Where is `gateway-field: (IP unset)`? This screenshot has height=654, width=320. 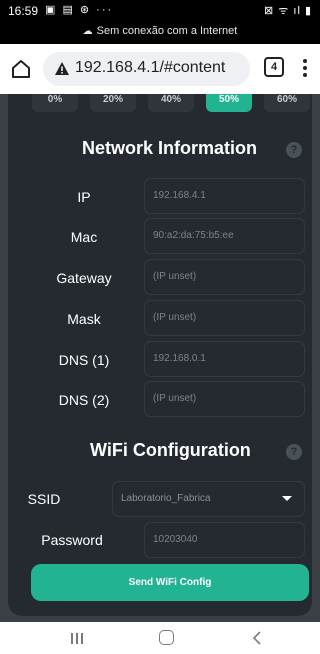
gateway-field: (IP unset) is located at coordinates (224, 277).